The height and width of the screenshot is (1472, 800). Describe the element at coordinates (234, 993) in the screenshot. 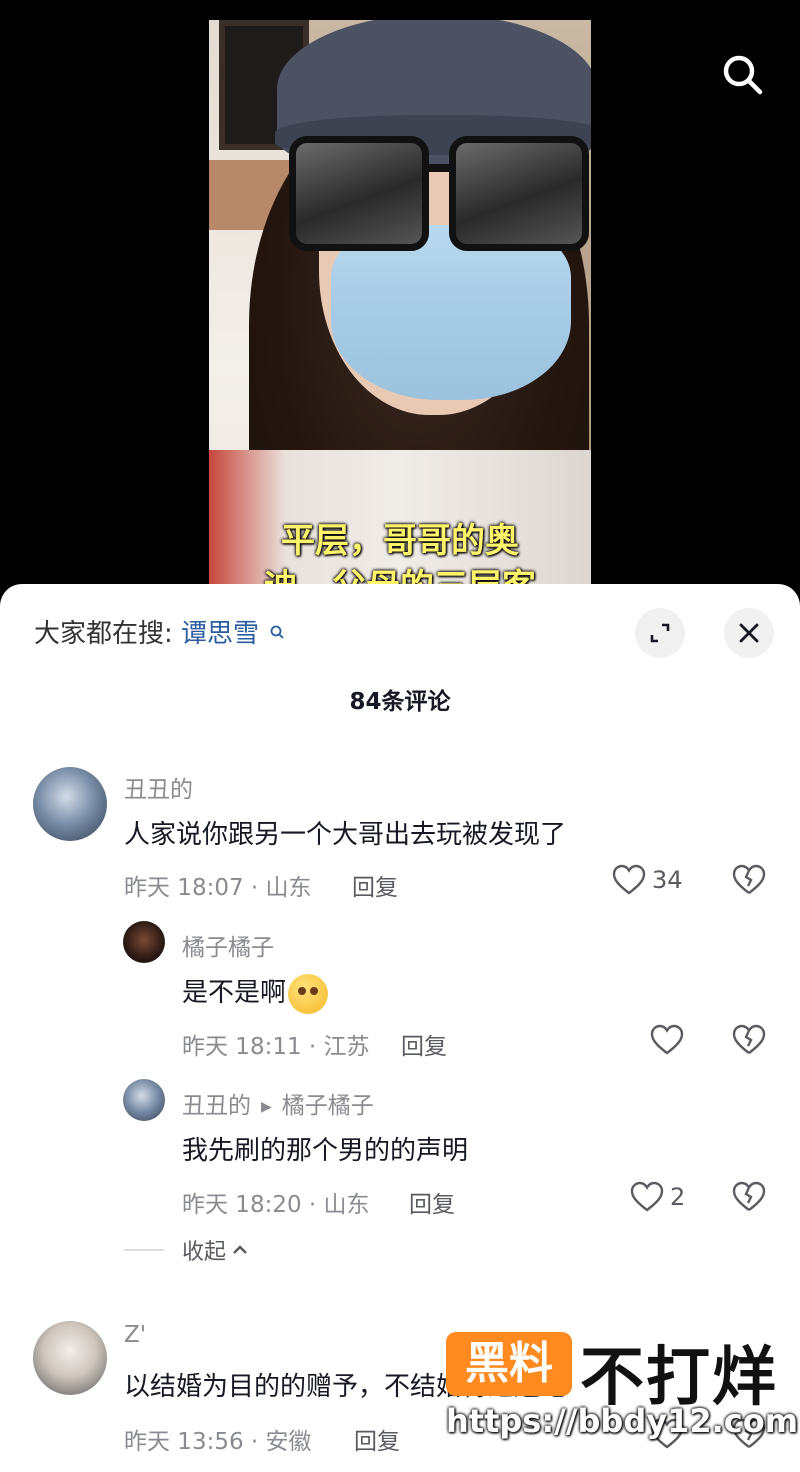

I see `comment-text-content: 是不是啊` at that location.